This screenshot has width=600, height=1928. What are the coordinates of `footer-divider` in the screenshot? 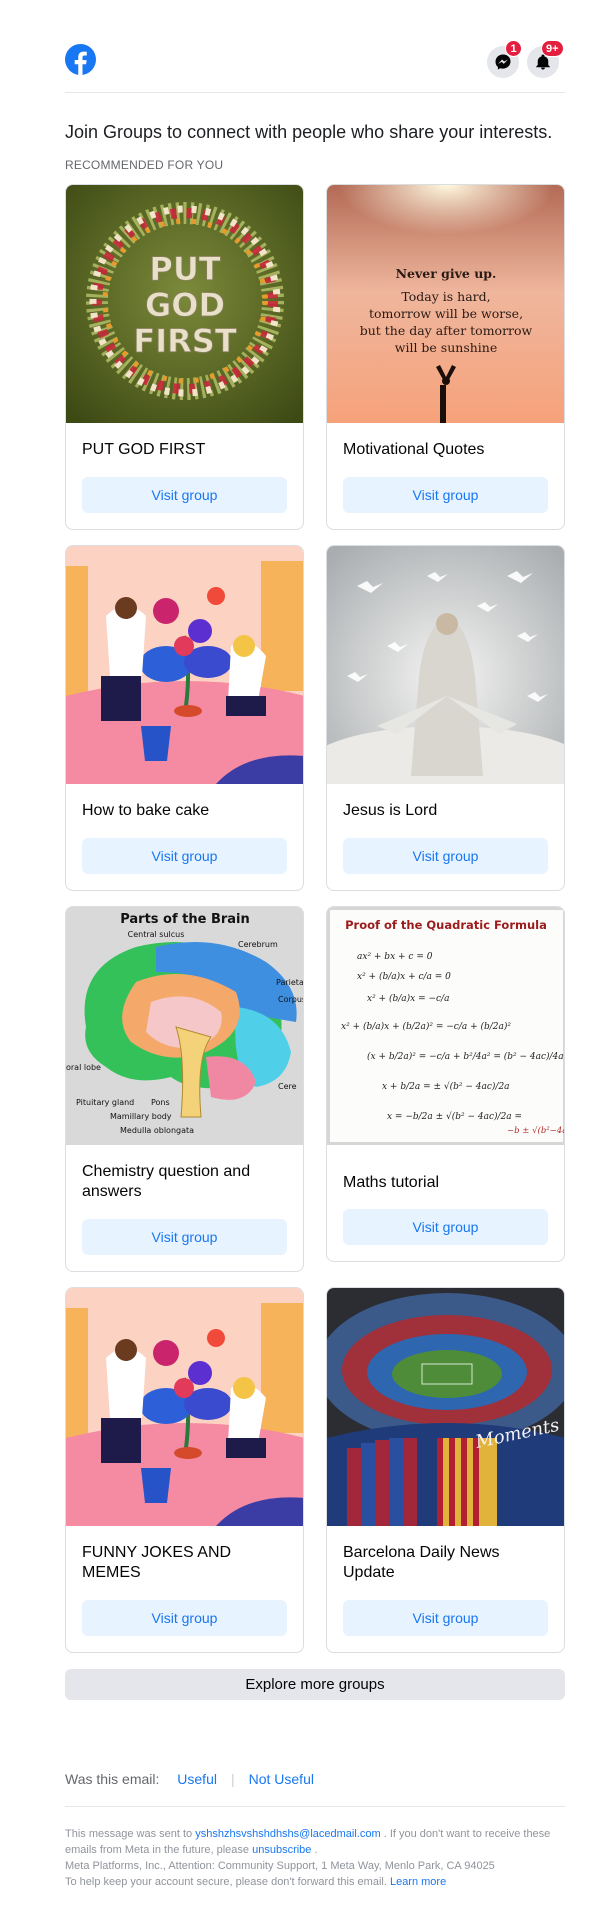 It's located at (315, 1806).